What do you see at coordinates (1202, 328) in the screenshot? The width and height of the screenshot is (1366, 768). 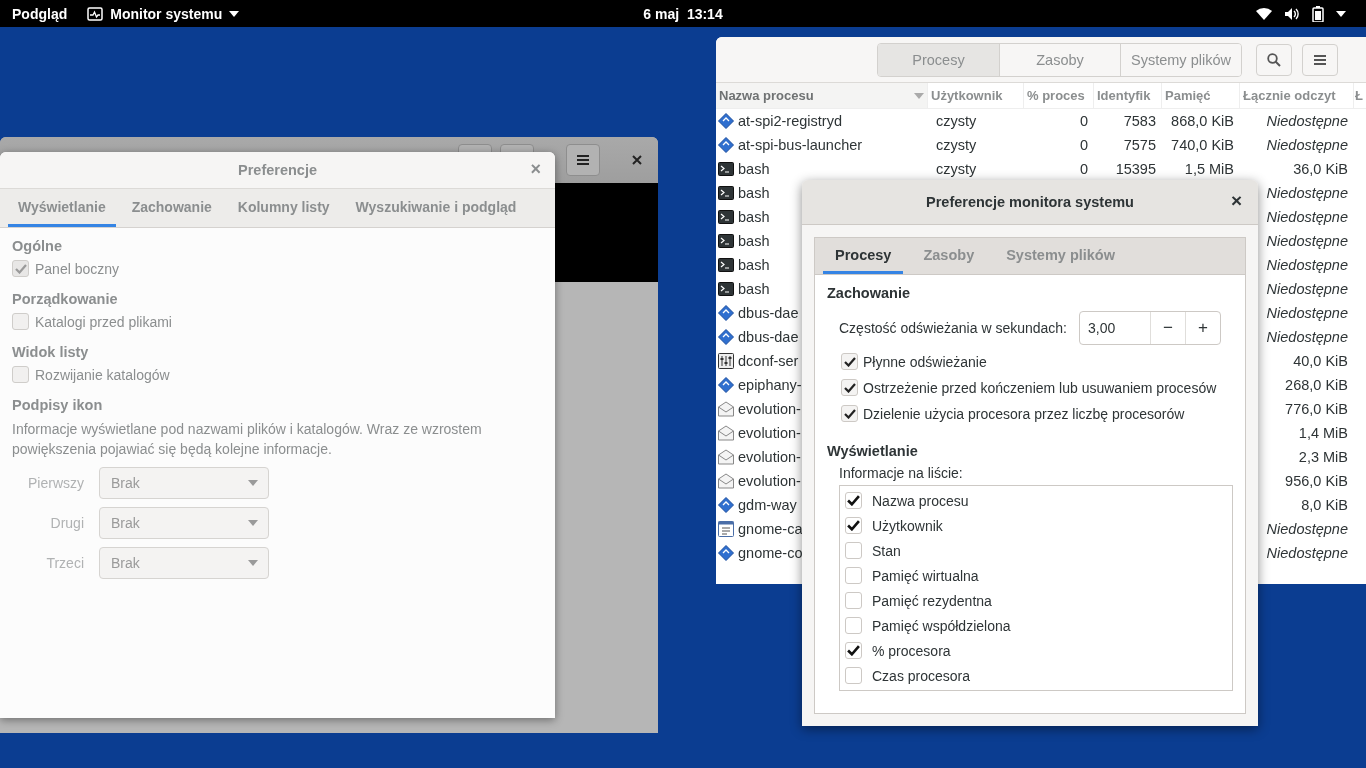 I see `increment-button: +` at bounding box center [1202, 328].